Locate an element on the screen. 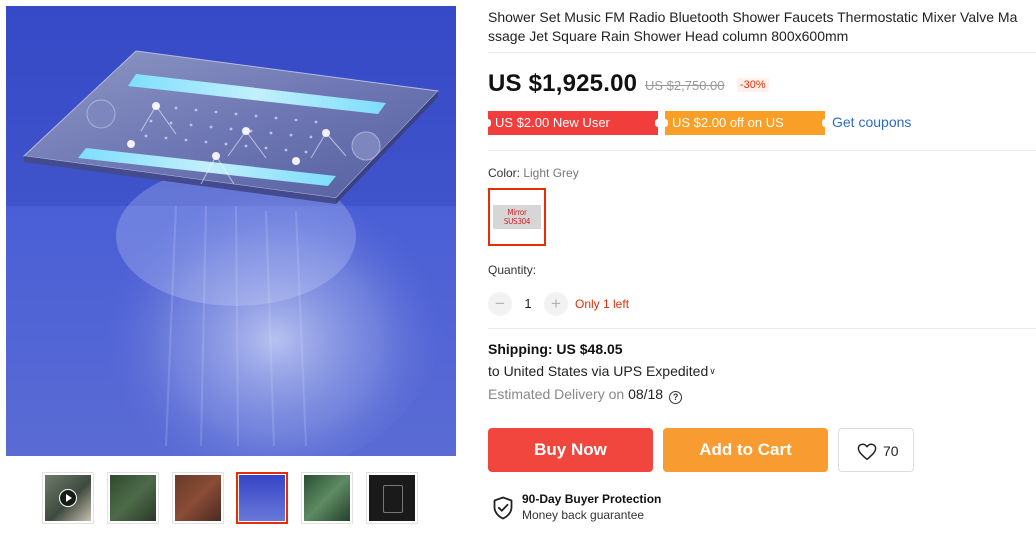 This screenshot has width=1036, height=540. buy-now-button: Buy Now is located at coordinates (570, 450).